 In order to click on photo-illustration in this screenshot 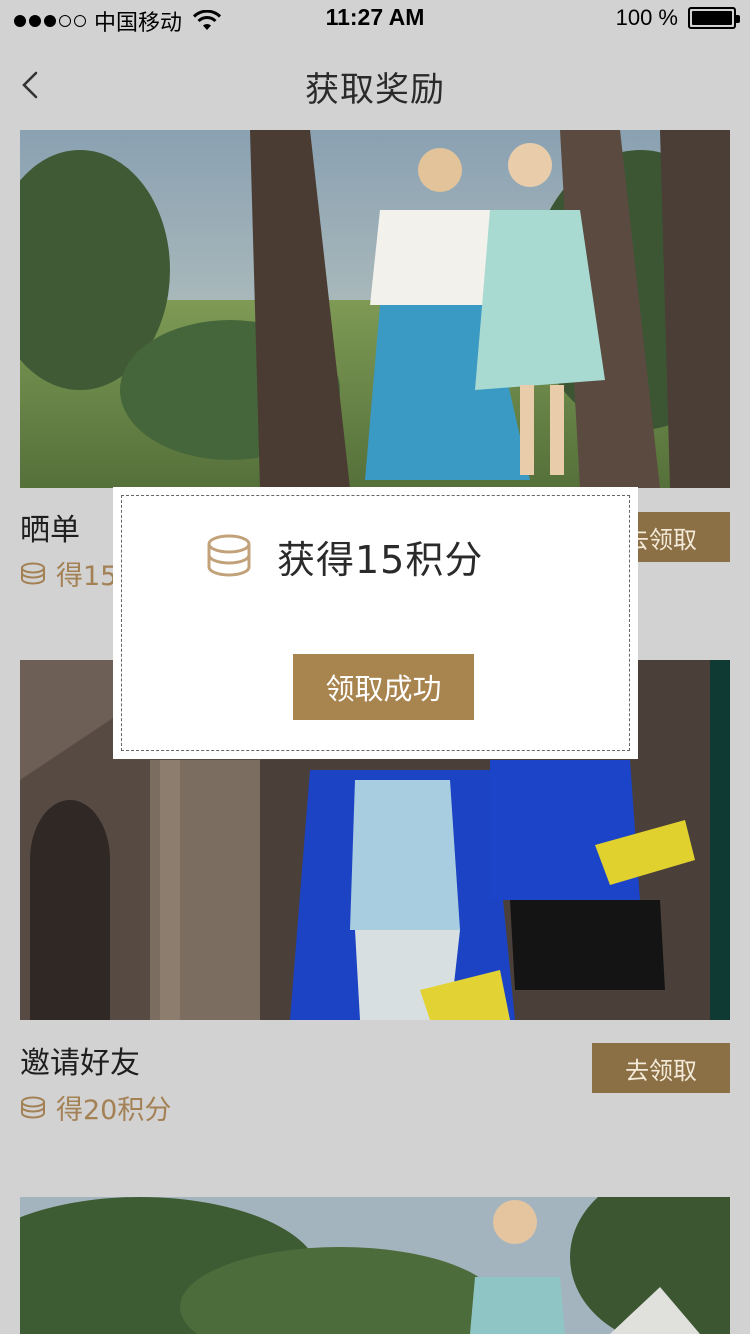, I will do `click(375, 1265)`.